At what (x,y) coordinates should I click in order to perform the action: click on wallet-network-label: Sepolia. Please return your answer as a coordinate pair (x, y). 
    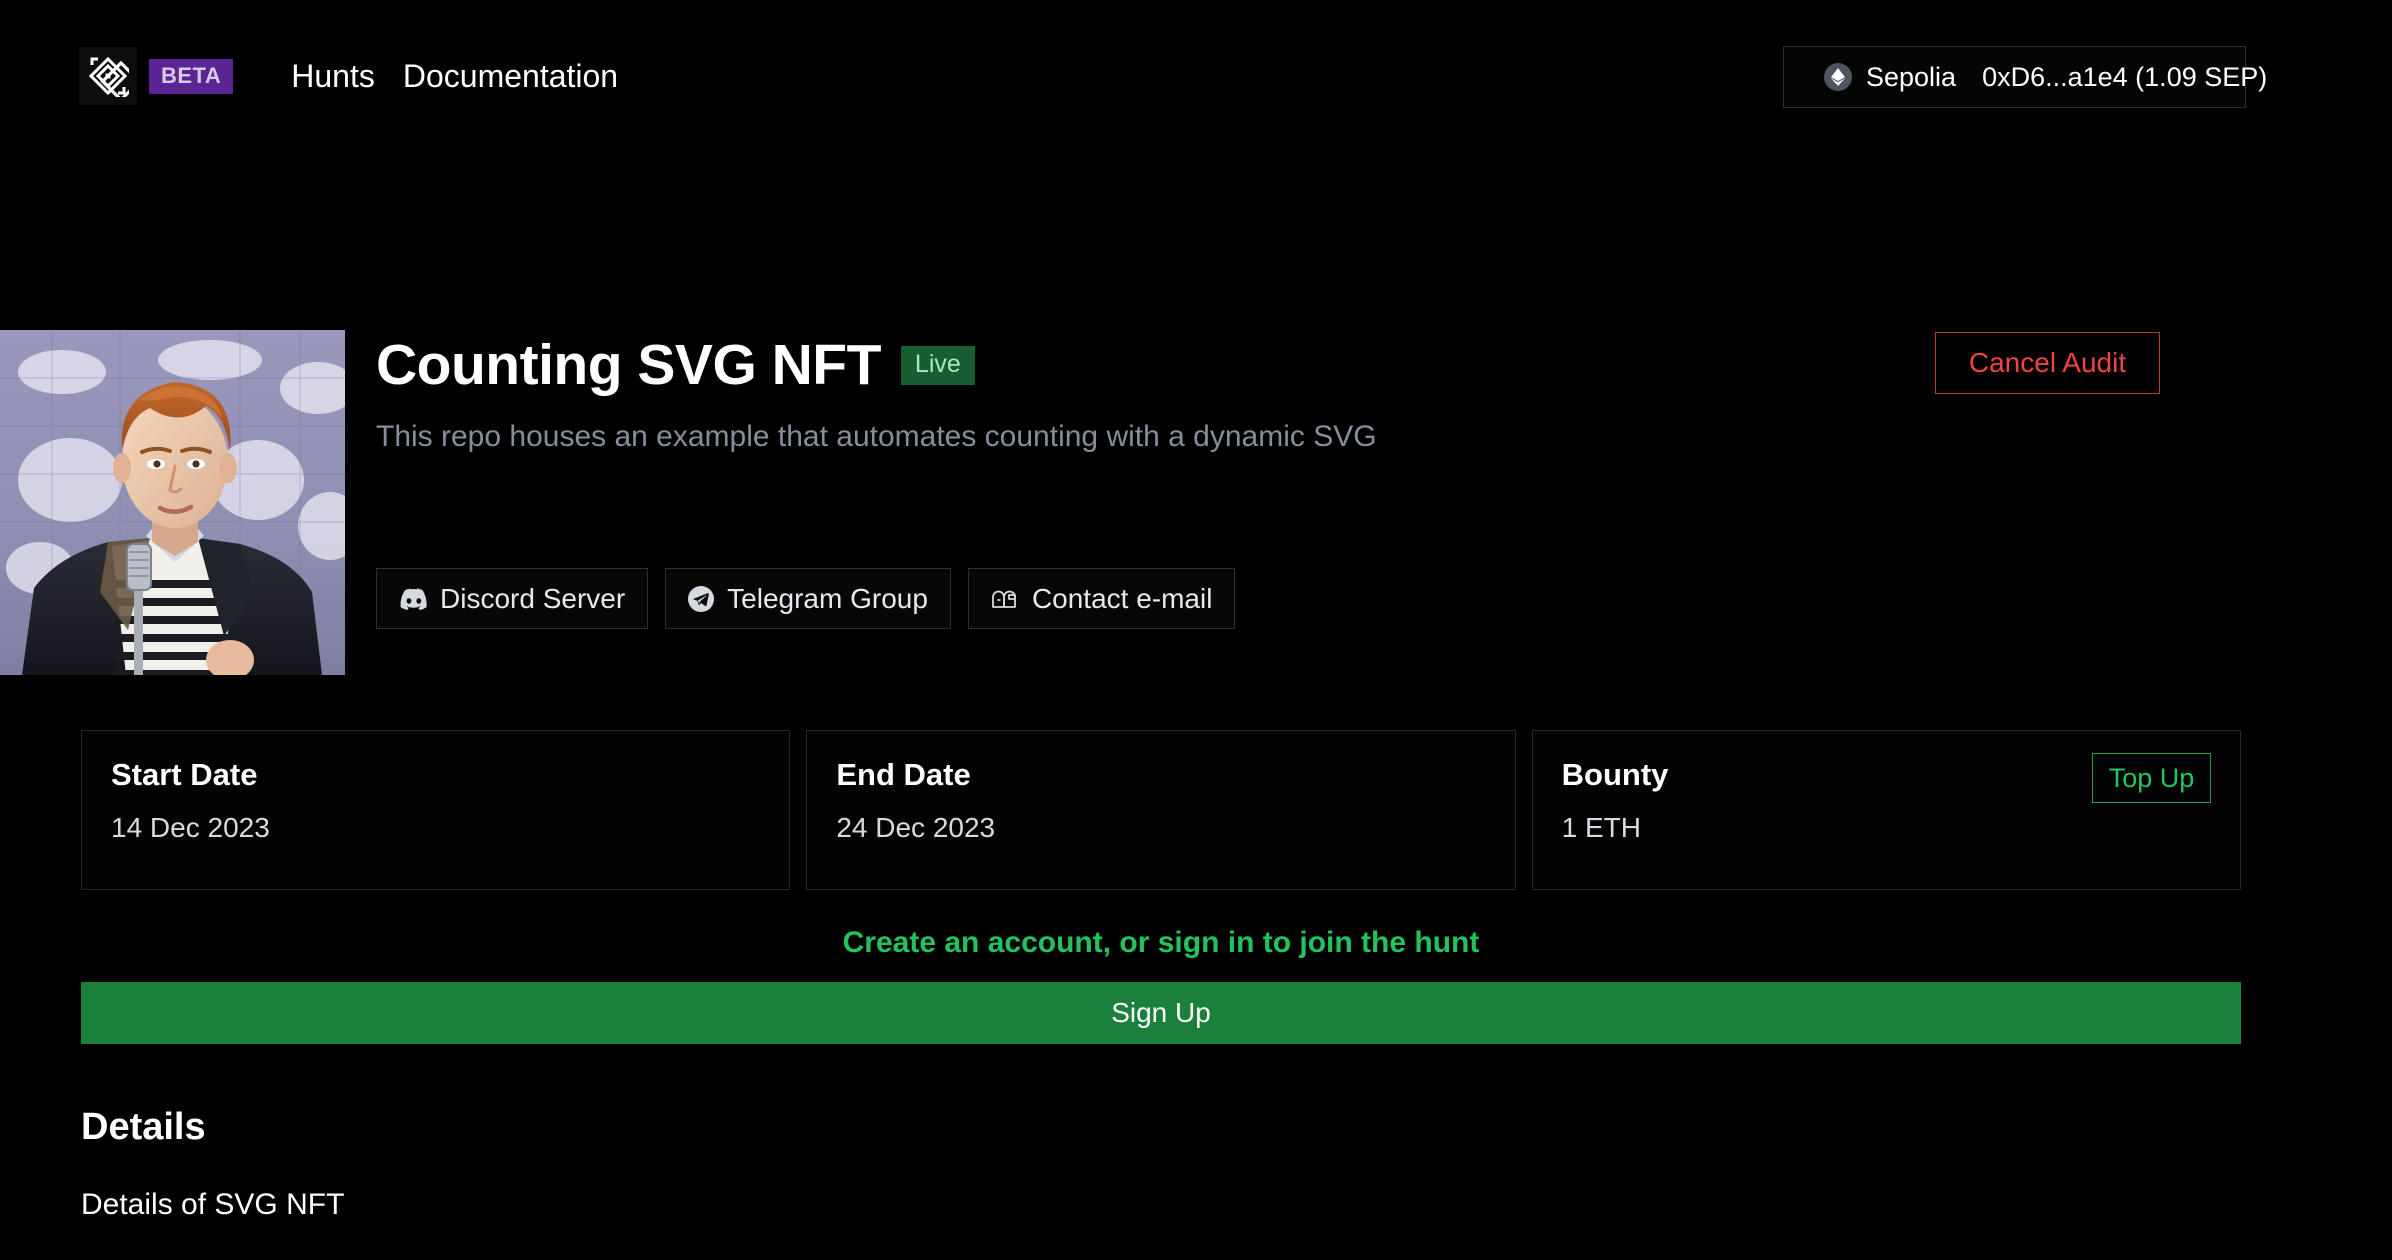
    Looking at the image, I should click on (1911, 76).